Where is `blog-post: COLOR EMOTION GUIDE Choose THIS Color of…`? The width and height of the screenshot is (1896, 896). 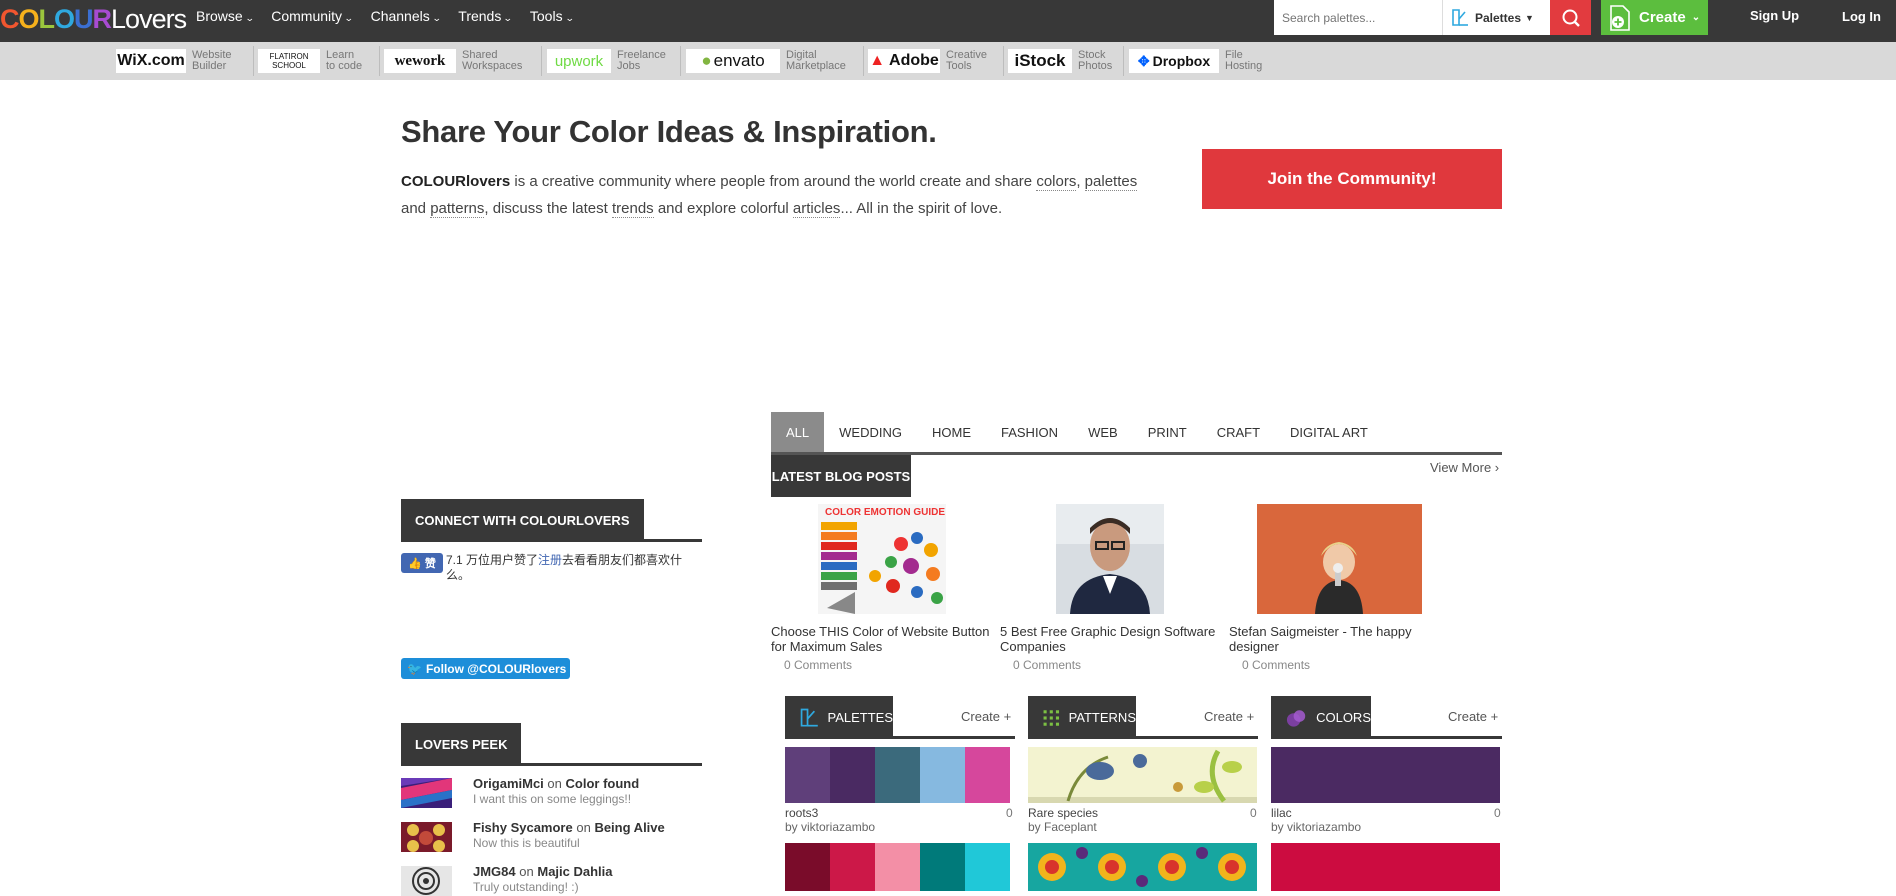
blog-post: COLOR EMOTION GUIDE Choose THIS Color of… is located at coordinates (882, 588).